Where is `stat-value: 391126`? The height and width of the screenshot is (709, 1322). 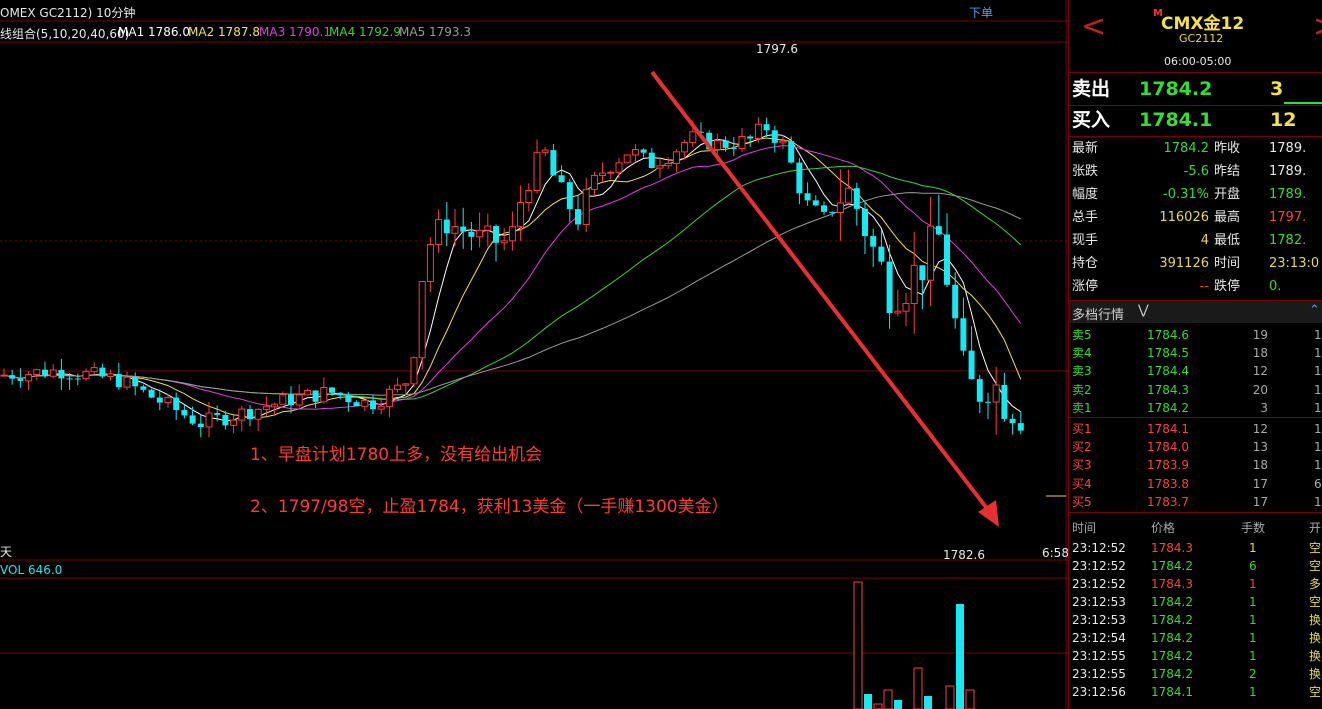 stat-value: 391126 is located at coordinates (1184, 263).